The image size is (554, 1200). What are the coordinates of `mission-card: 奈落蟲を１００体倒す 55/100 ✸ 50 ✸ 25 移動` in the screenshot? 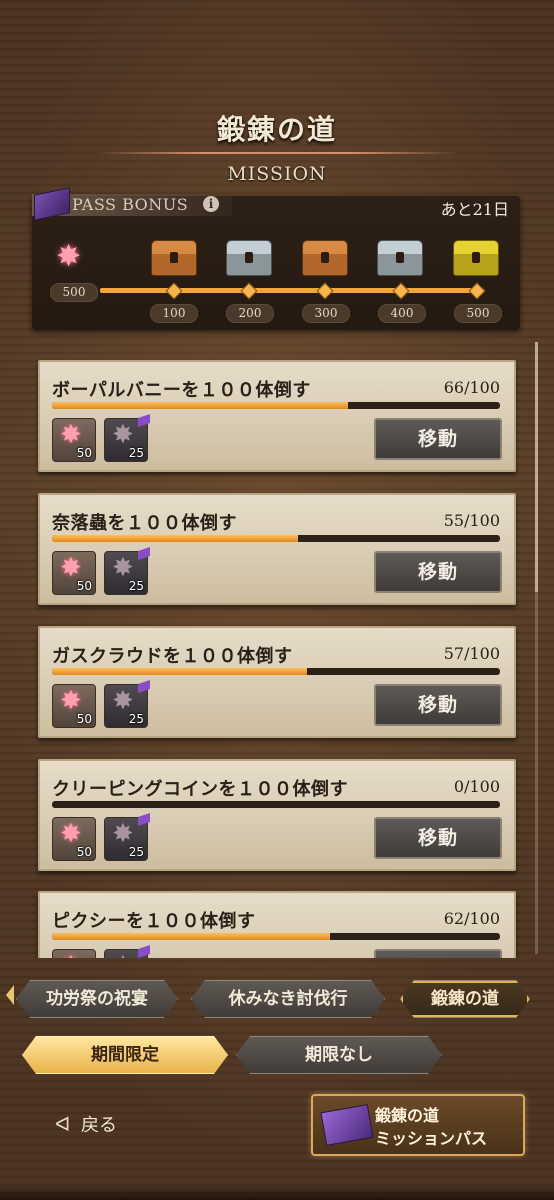 It's located at (277, 549).